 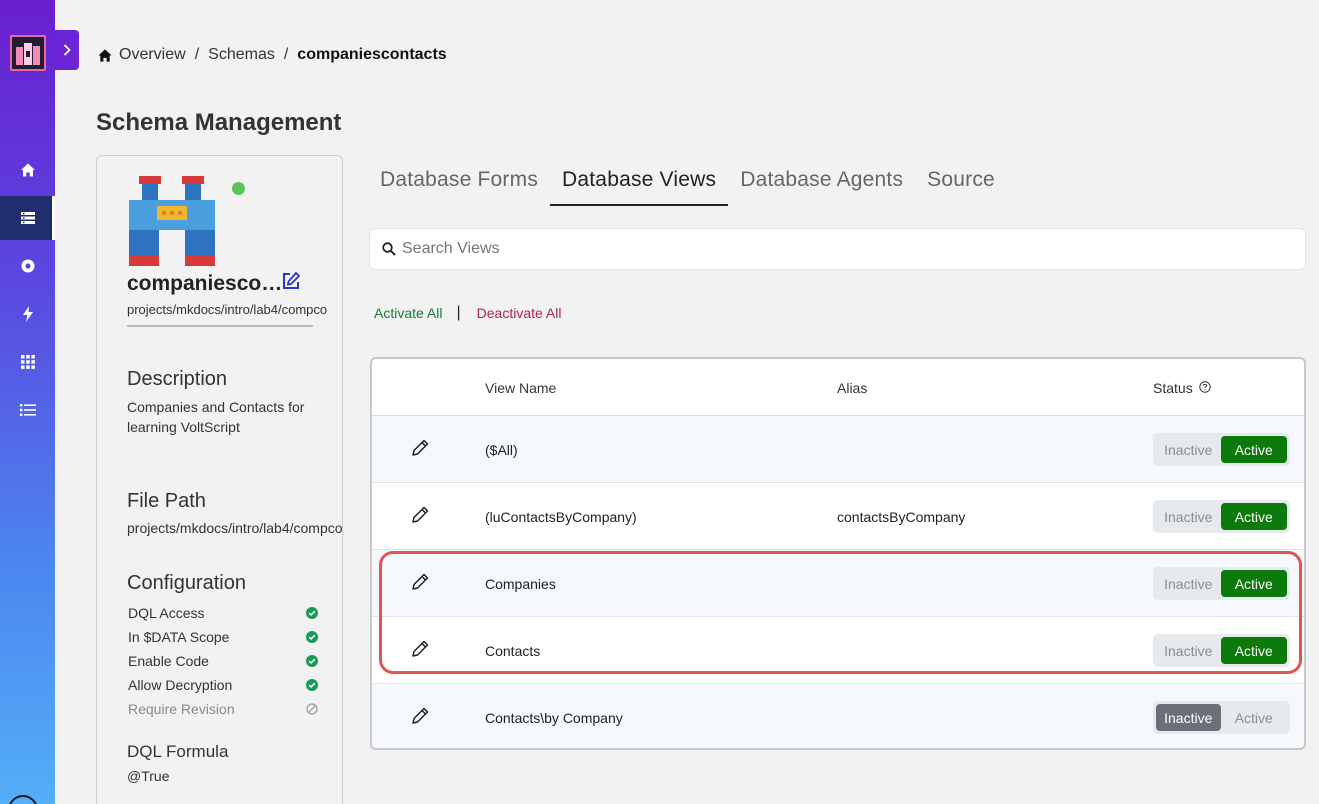 What do you see at coordinates (838, 583) in the screenshot?
I see `table-row: Companies Inactive Active` at bounding box center [838, 583].